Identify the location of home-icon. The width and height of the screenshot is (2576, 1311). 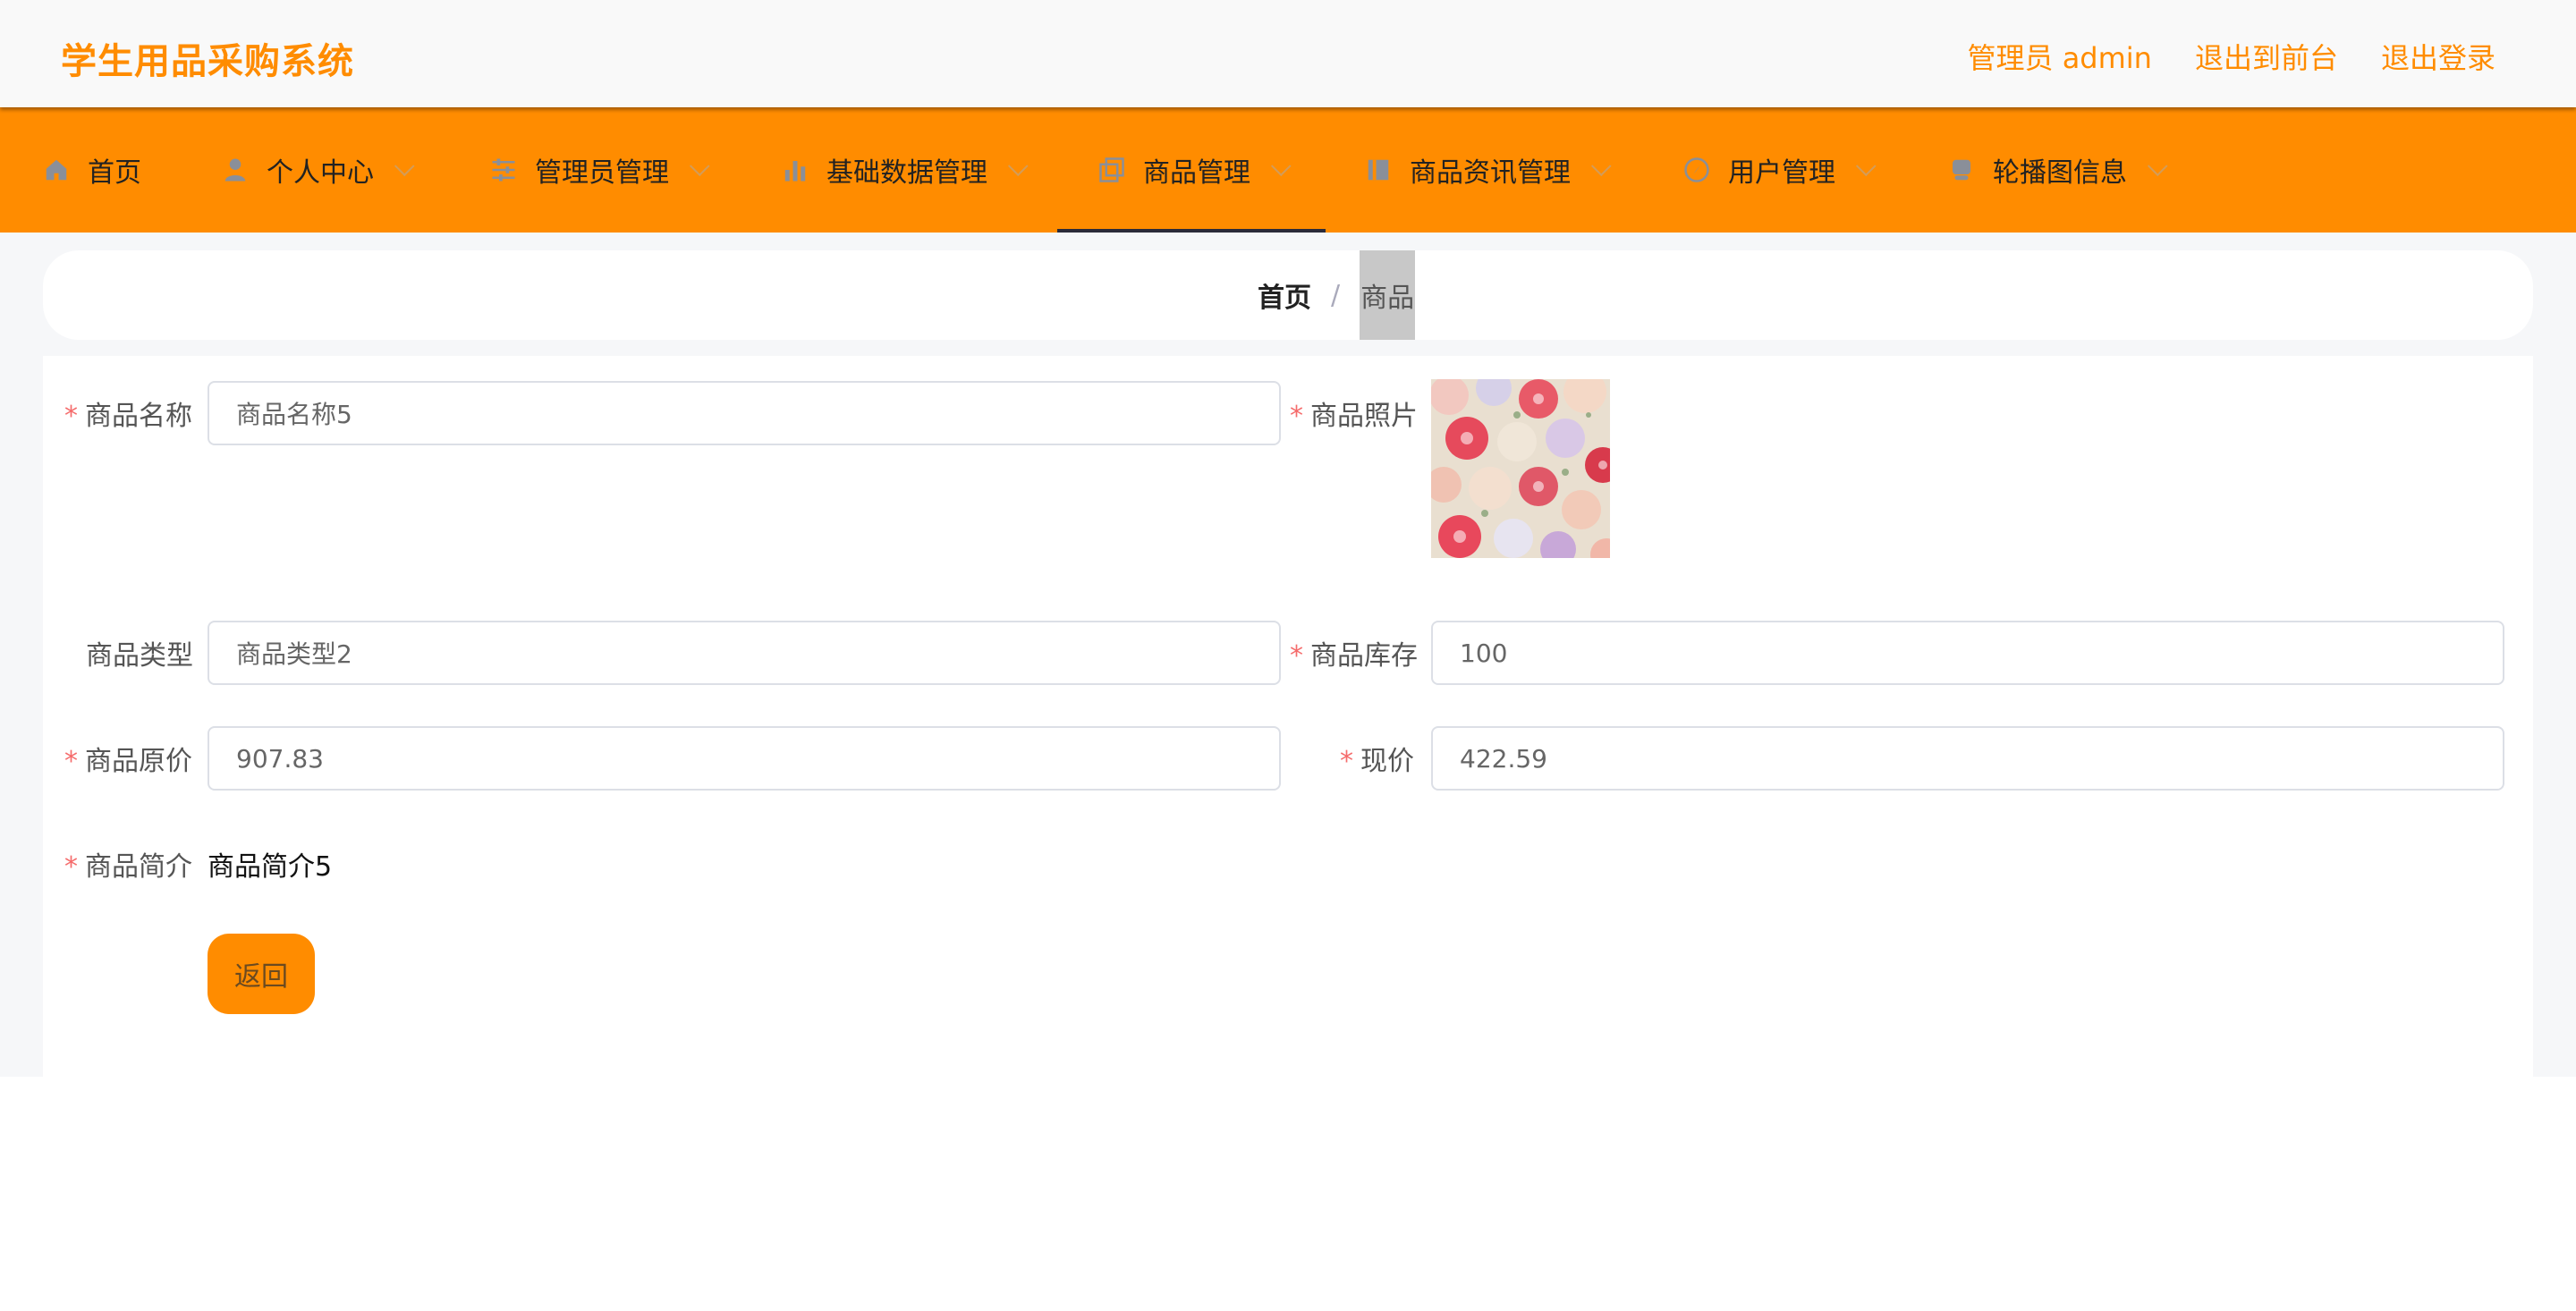
(56, 170).